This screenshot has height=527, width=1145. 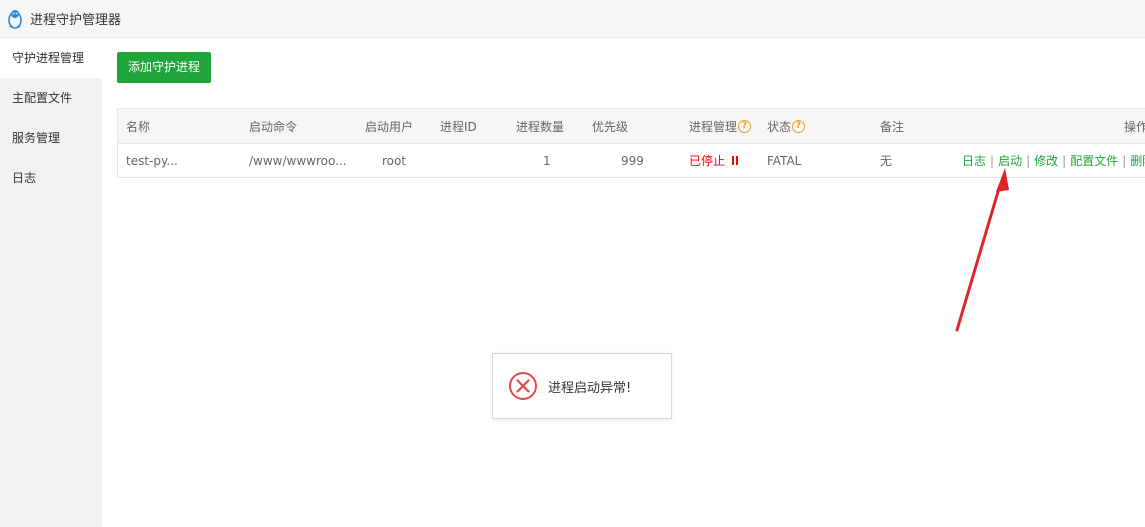 What do you see at coordinates (458, 126) in the screenshot?
I see `header-pid: 进程ID` at bounding box center [458, 126].